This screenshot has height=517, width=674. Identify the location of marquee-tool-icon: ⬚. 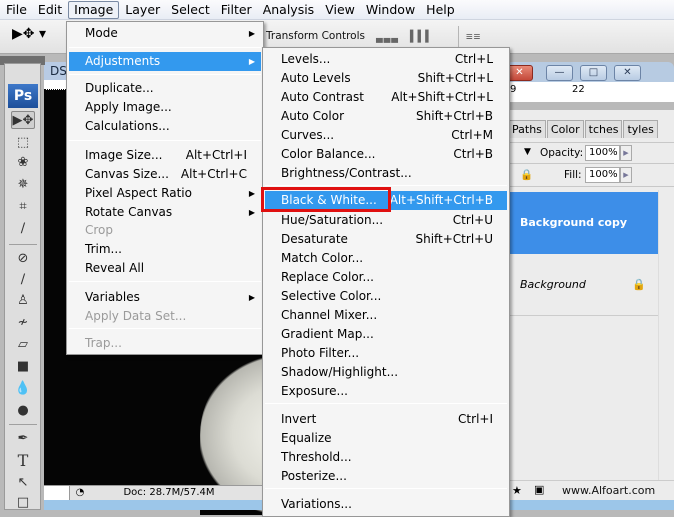
(23, 143).